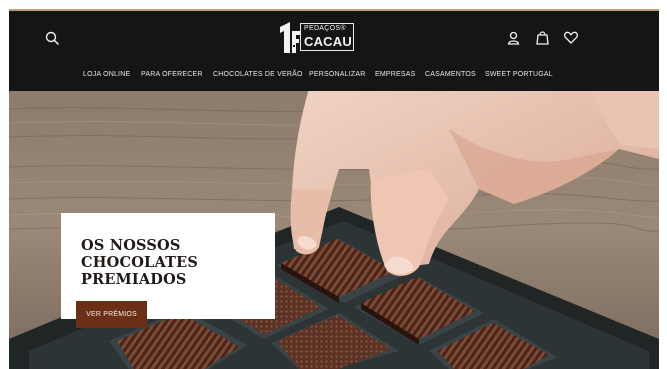 The height and width of the screenshot is (369, 667). What do you see at coordinates (325, 28) in the screenshot?
I see `logo-text-top: PEDAÇOS®` at bounding box center [325, 28].